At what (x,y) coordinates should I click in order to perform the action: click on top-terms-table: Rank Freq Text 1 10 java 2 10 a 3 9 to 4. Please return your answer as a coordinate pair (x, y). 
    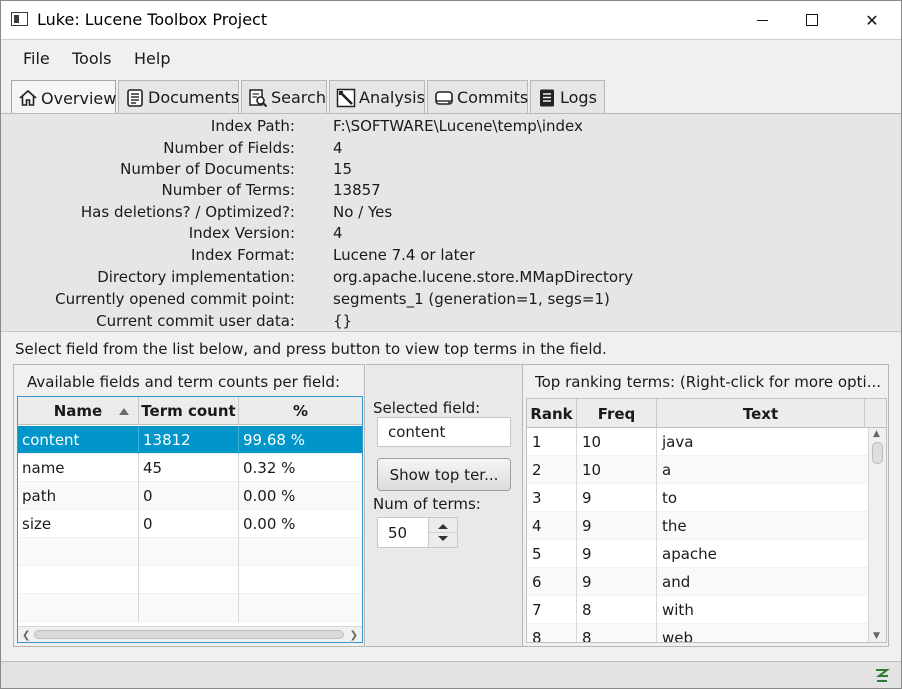
    Looking at the image, I should click on (706, 520).